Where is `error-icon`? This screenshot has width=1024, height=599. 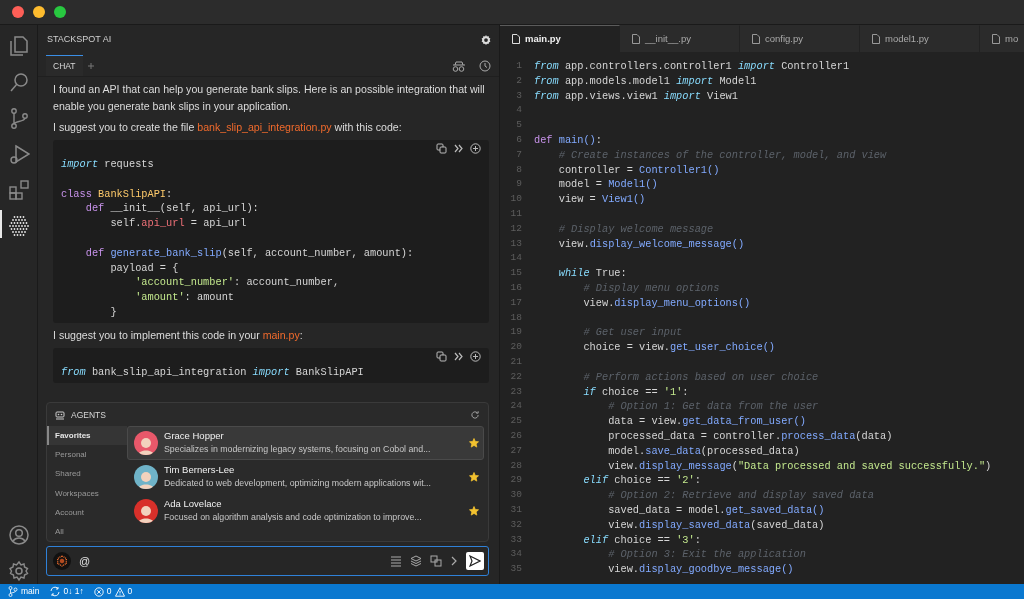
error-icon is located at coordinates (98, 591).